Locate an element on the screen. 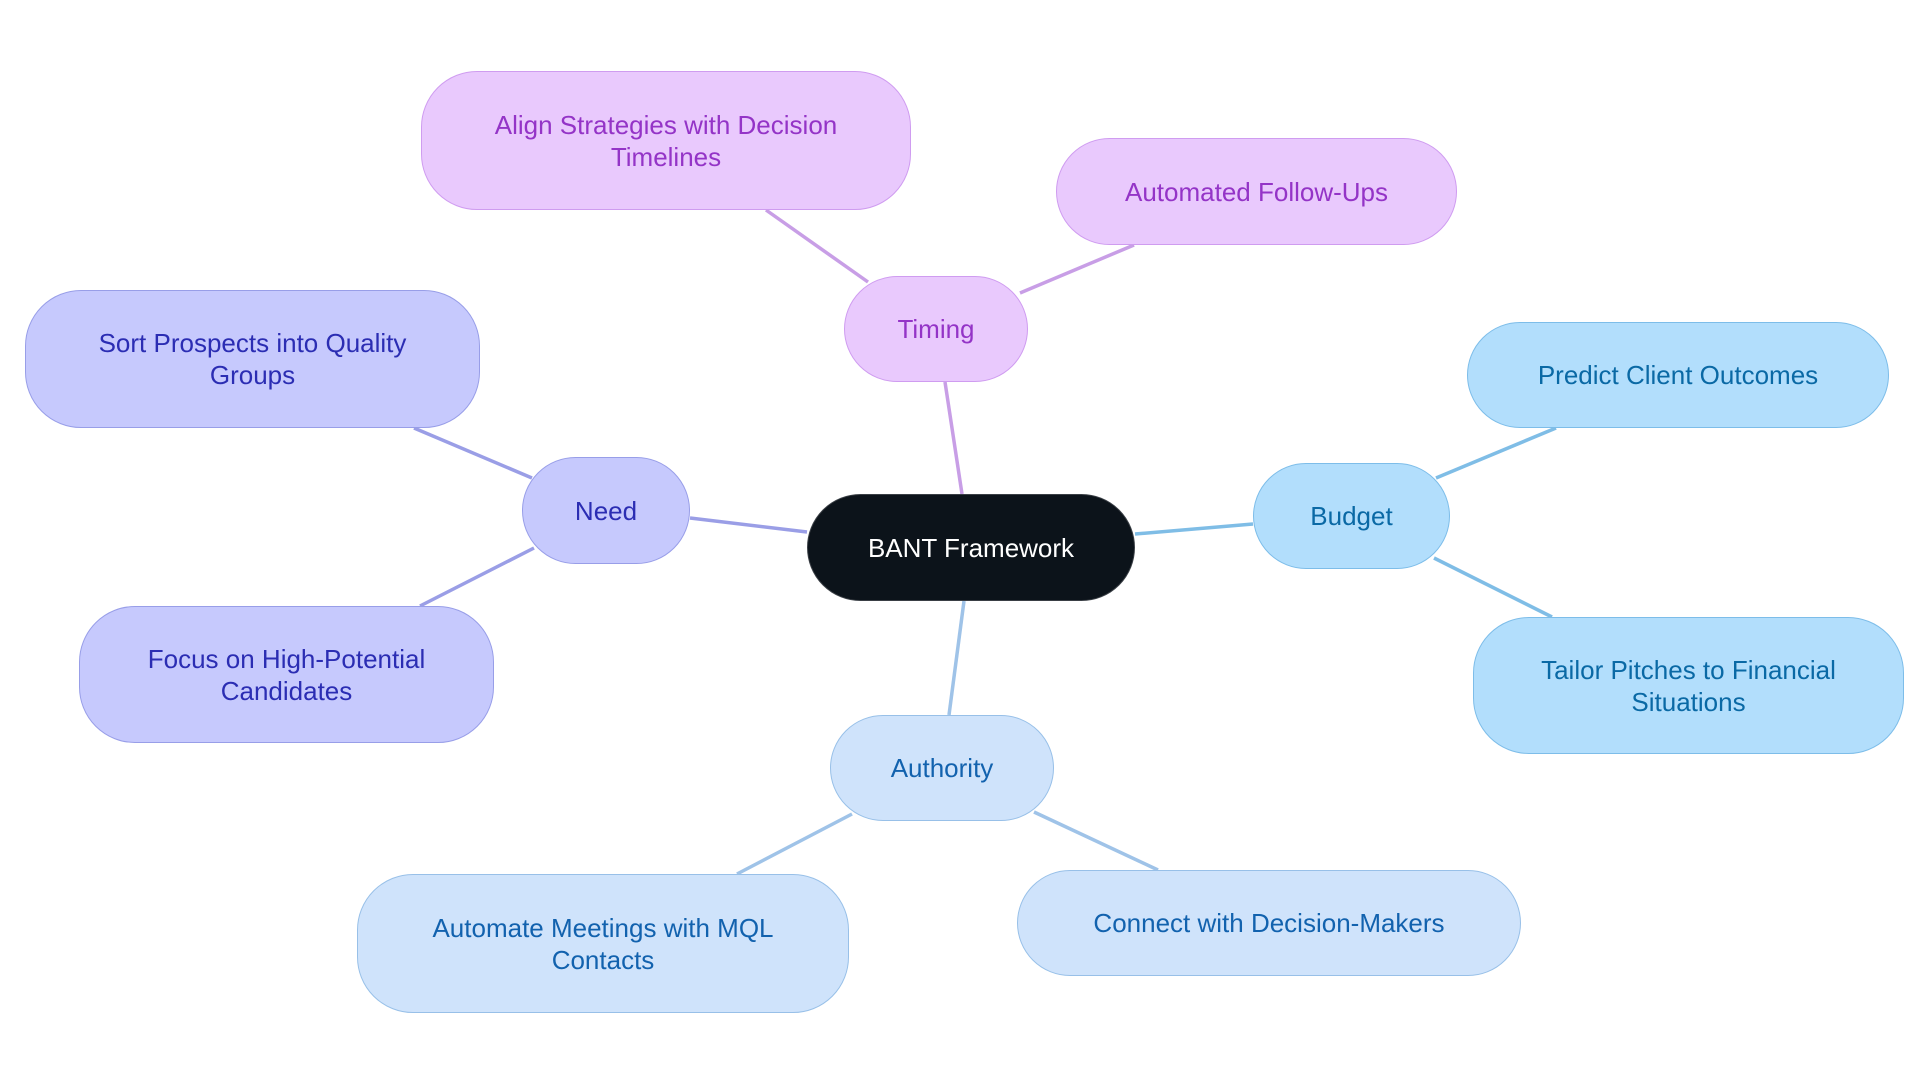  edge-need-focus is located at coordinates (477, 577).